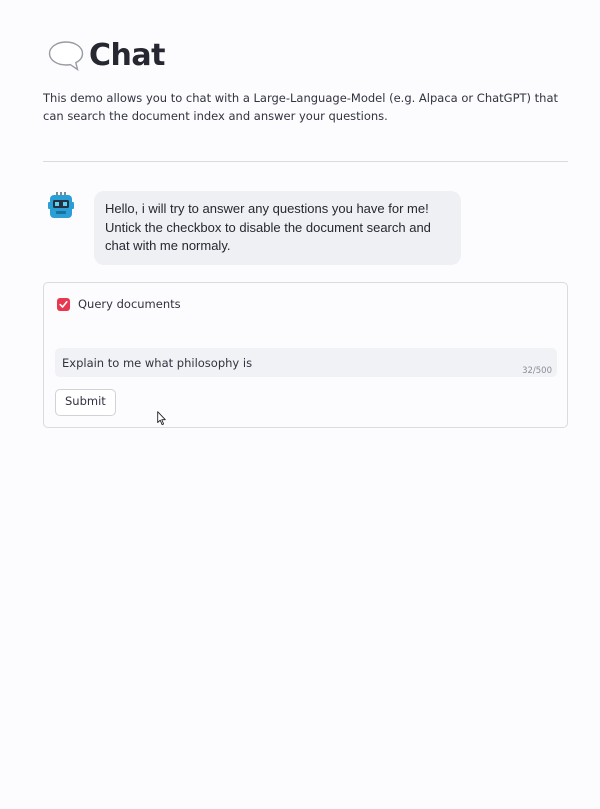 This screenshot has width=600, height=809. What do you see at coordinates (129, 304) in the screenshot?
I see `checkbox-label: Query documents` at bounding box center [129, 304].